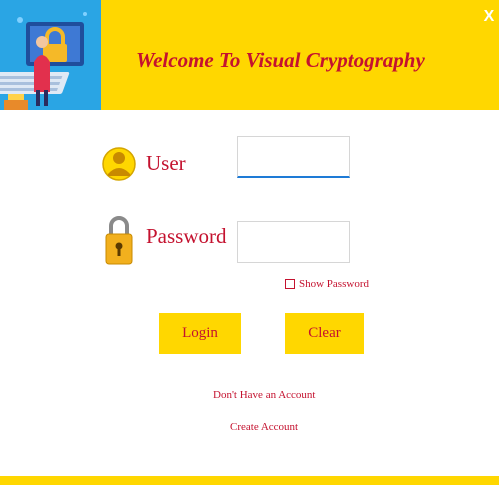 This screenshot has width=499, height=485. Describe the element at coordinates (119, 238) in the screenshot. I see `padlock-icon` at that location.